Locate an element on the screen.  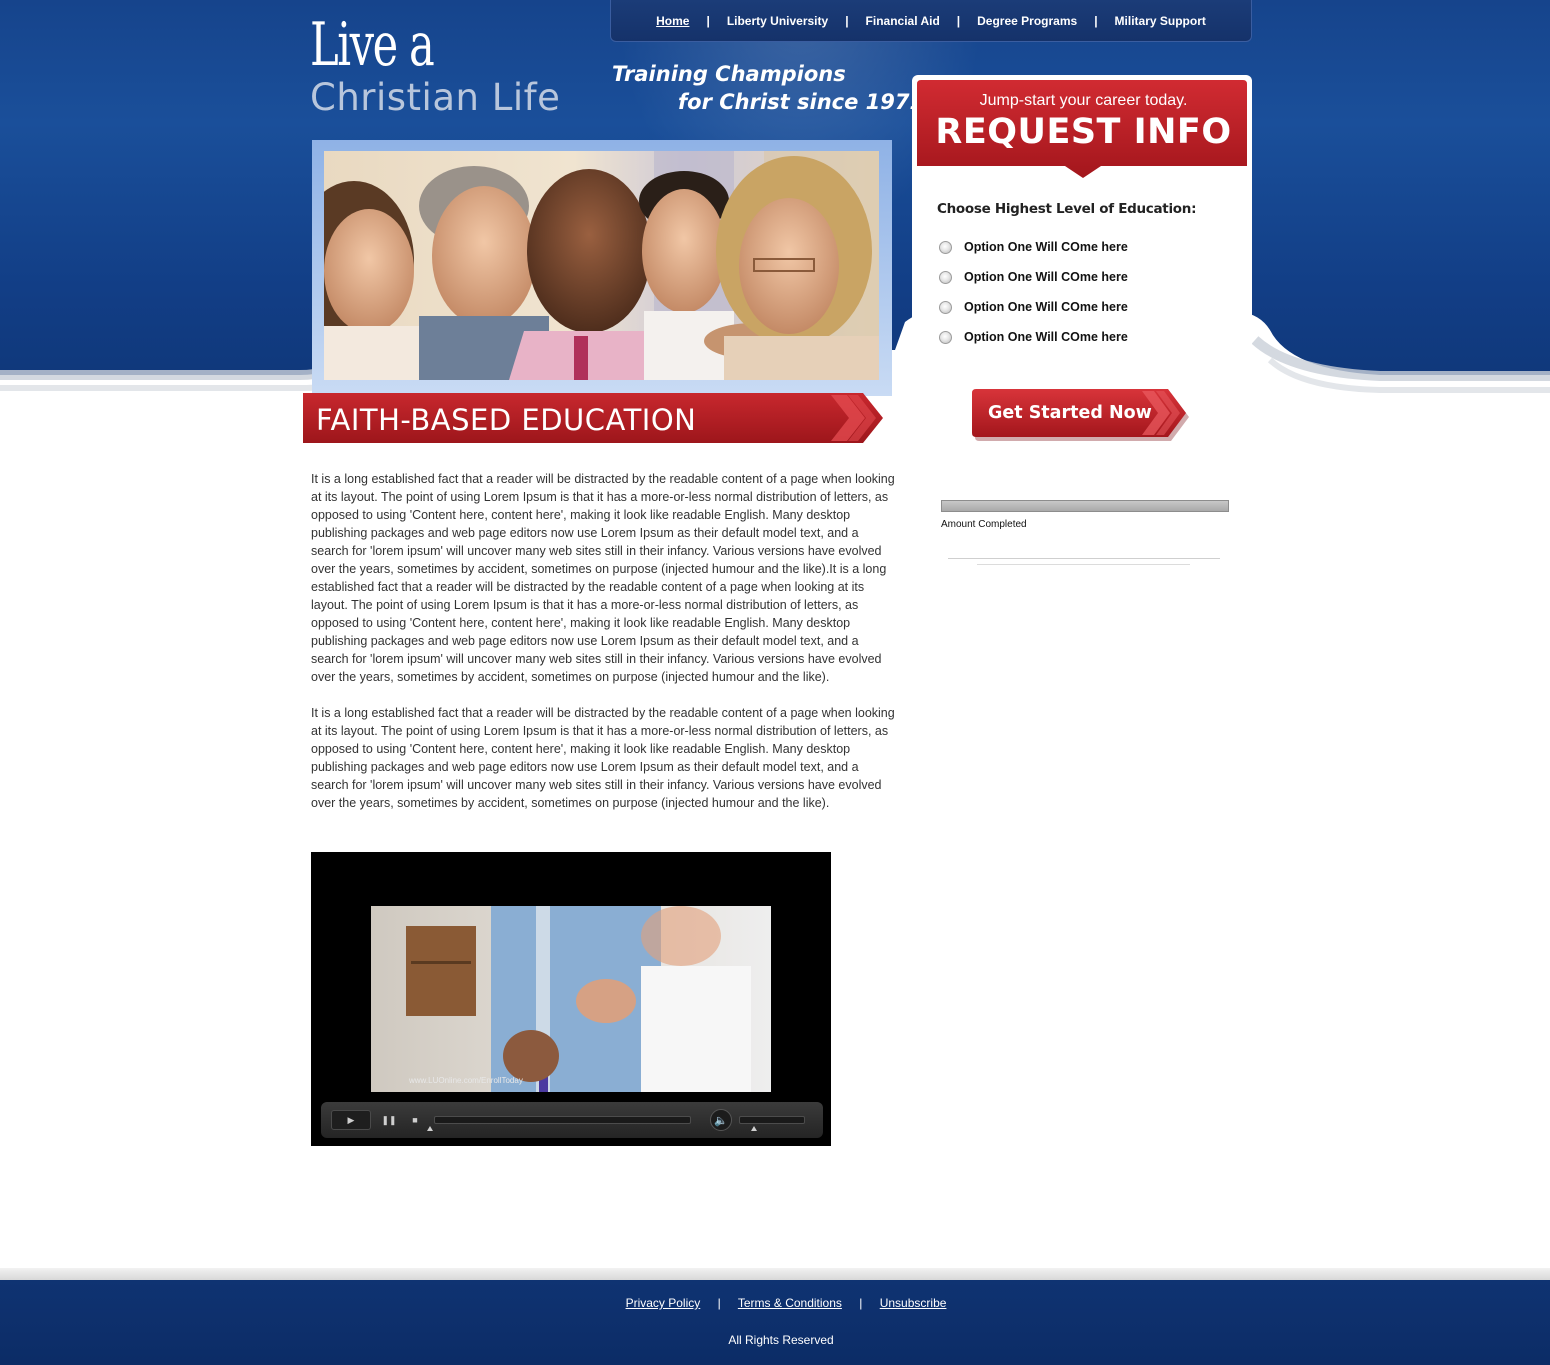
play-button: ▶ is located at coordinates (351, 1120).